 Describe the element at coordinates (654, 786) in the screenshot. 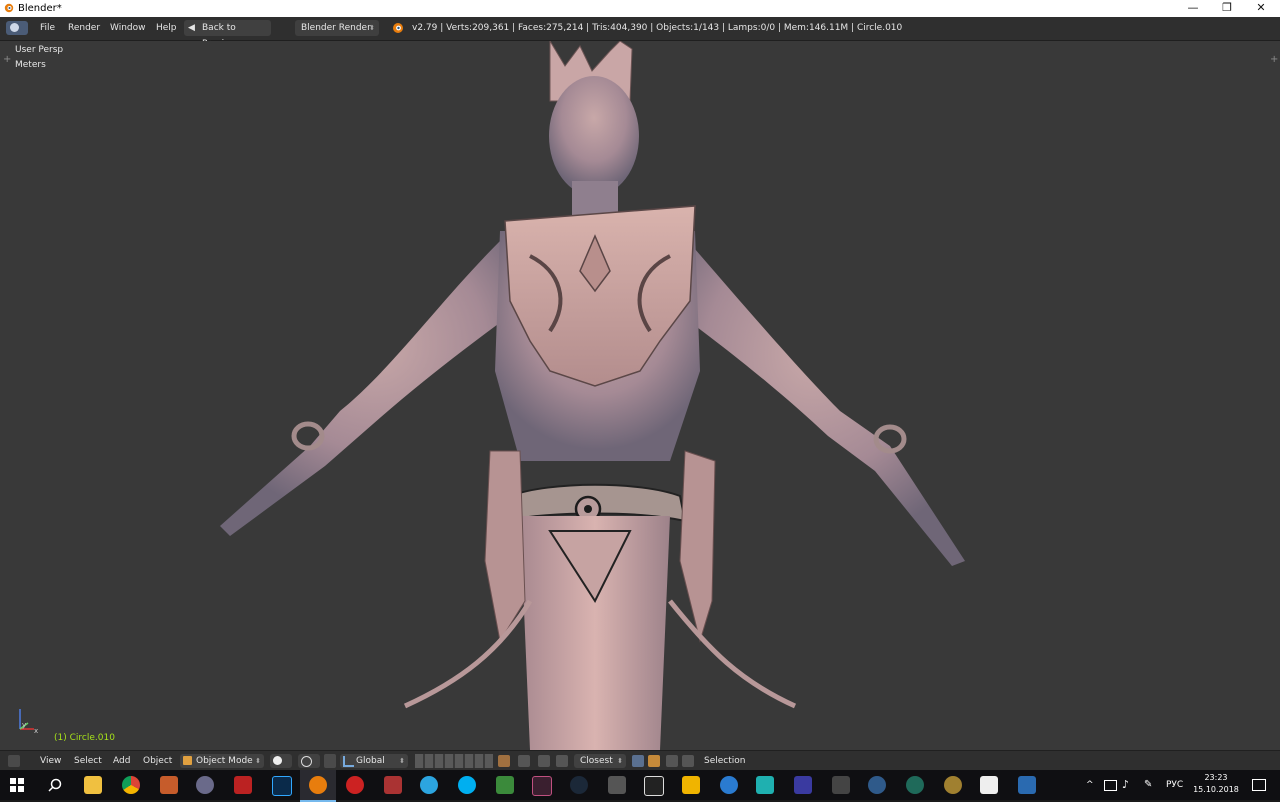

I see `unity-icon` at that location.